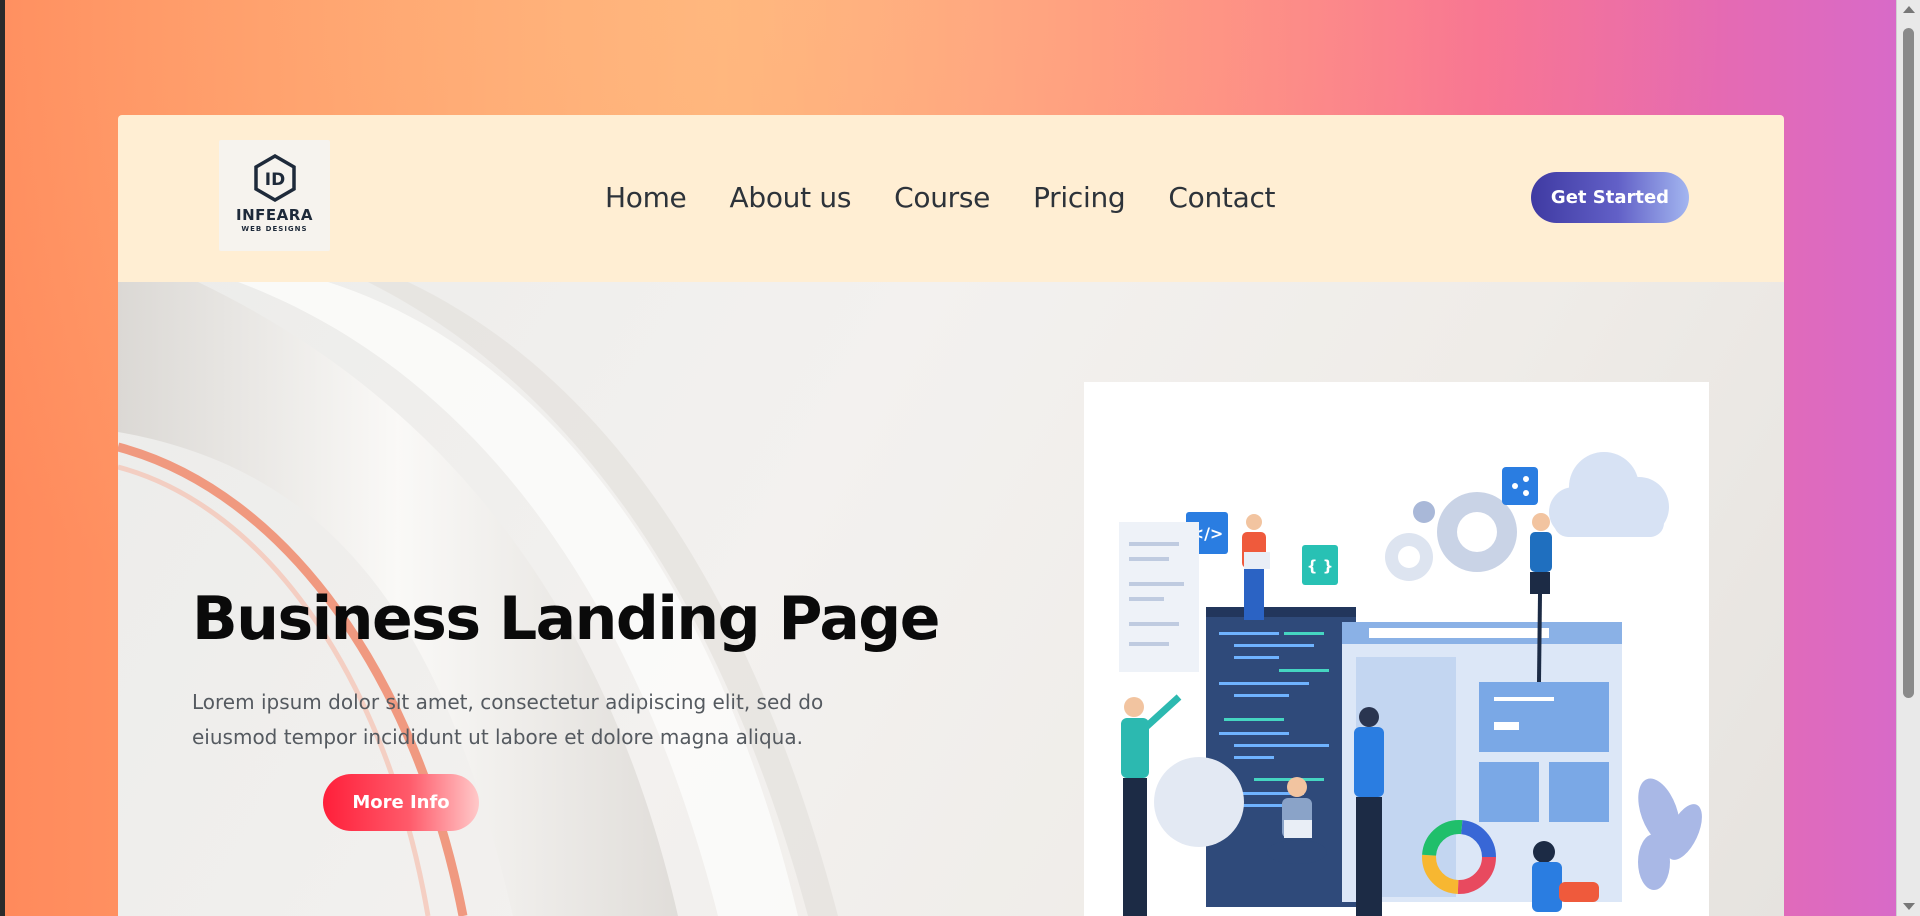 The image size is (1920, 916). What do you see at coordinates (791, 197) in the screenshot?
I see `nav-link-about-us: About us` at bounding box center [791, 197].